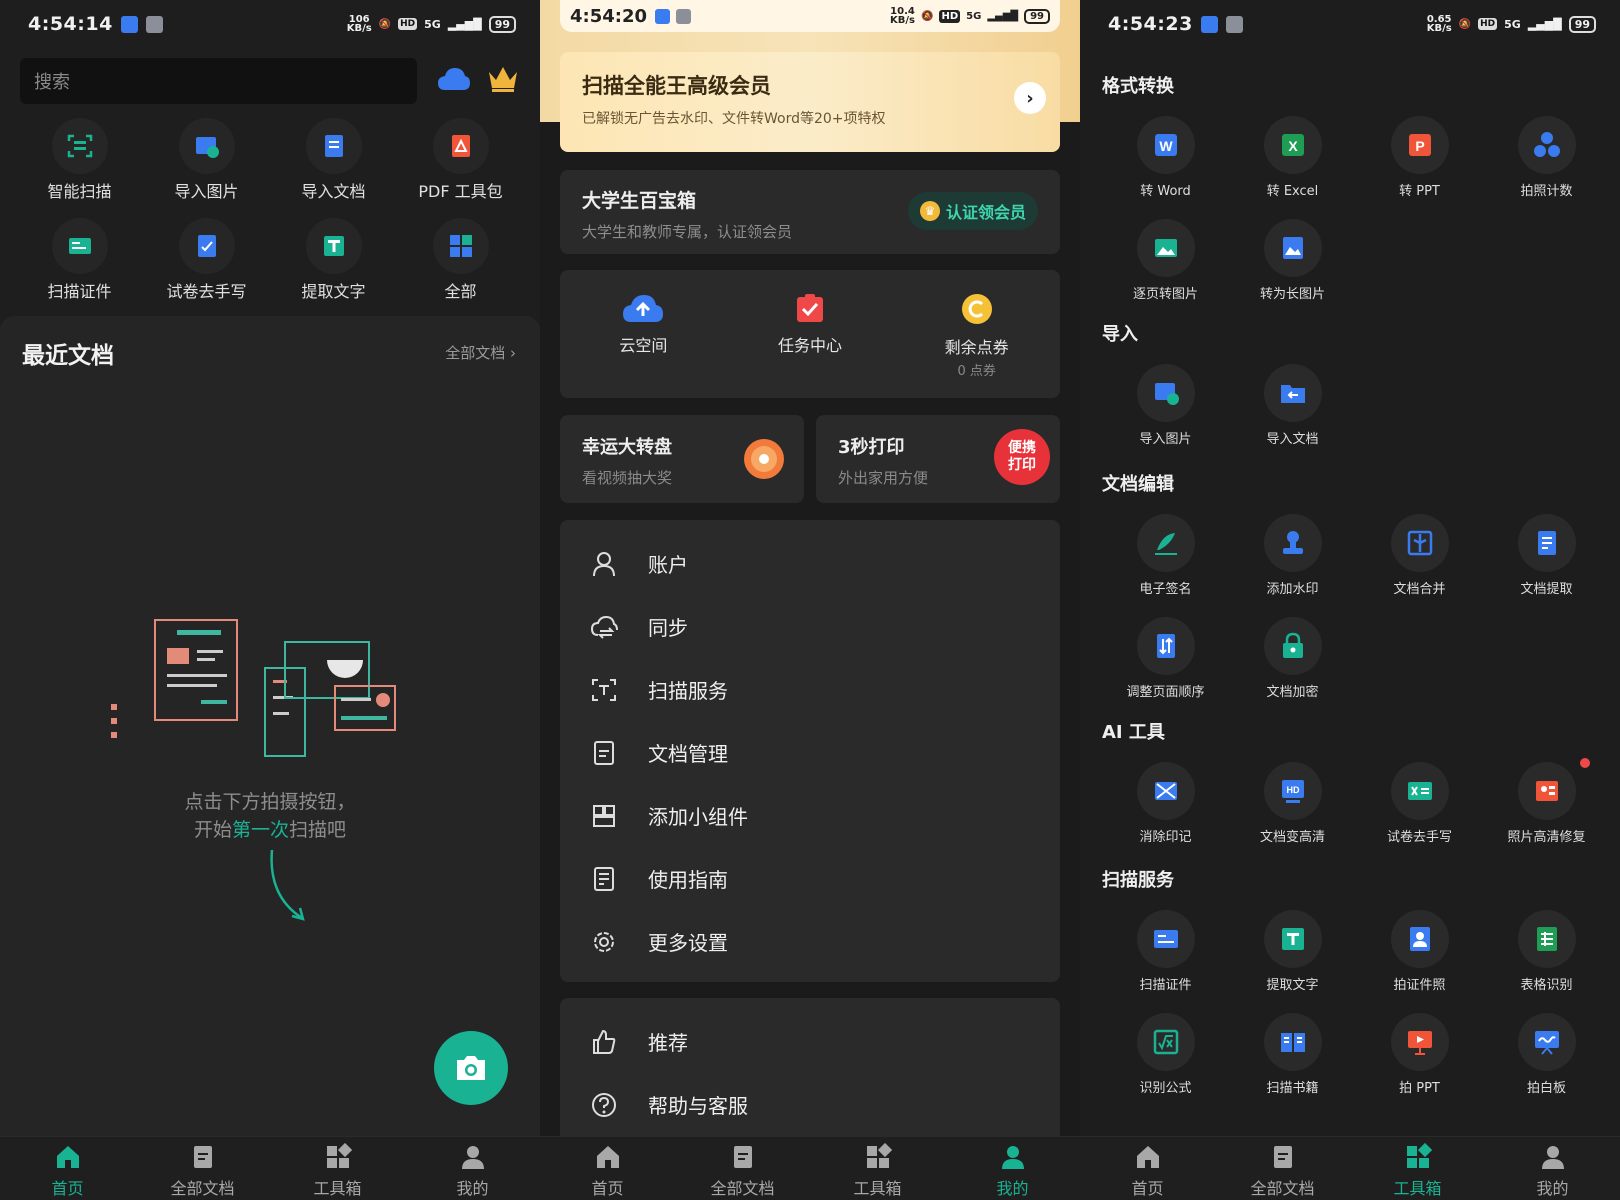 The image size is (1620, 1200). I want to click on settings-menu: 账户 同步 扫描服务 文档管理 添加小组件 使用指南 更多设置, so click(810, 751).